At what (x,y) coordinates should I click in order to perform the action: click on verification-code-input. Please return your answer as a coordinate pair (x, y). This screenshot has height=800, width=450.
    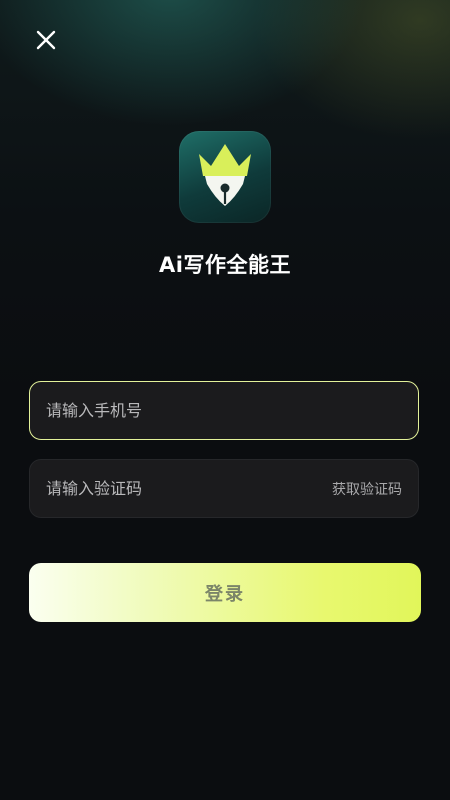
    Looking at the image, I should click on (185, 488).